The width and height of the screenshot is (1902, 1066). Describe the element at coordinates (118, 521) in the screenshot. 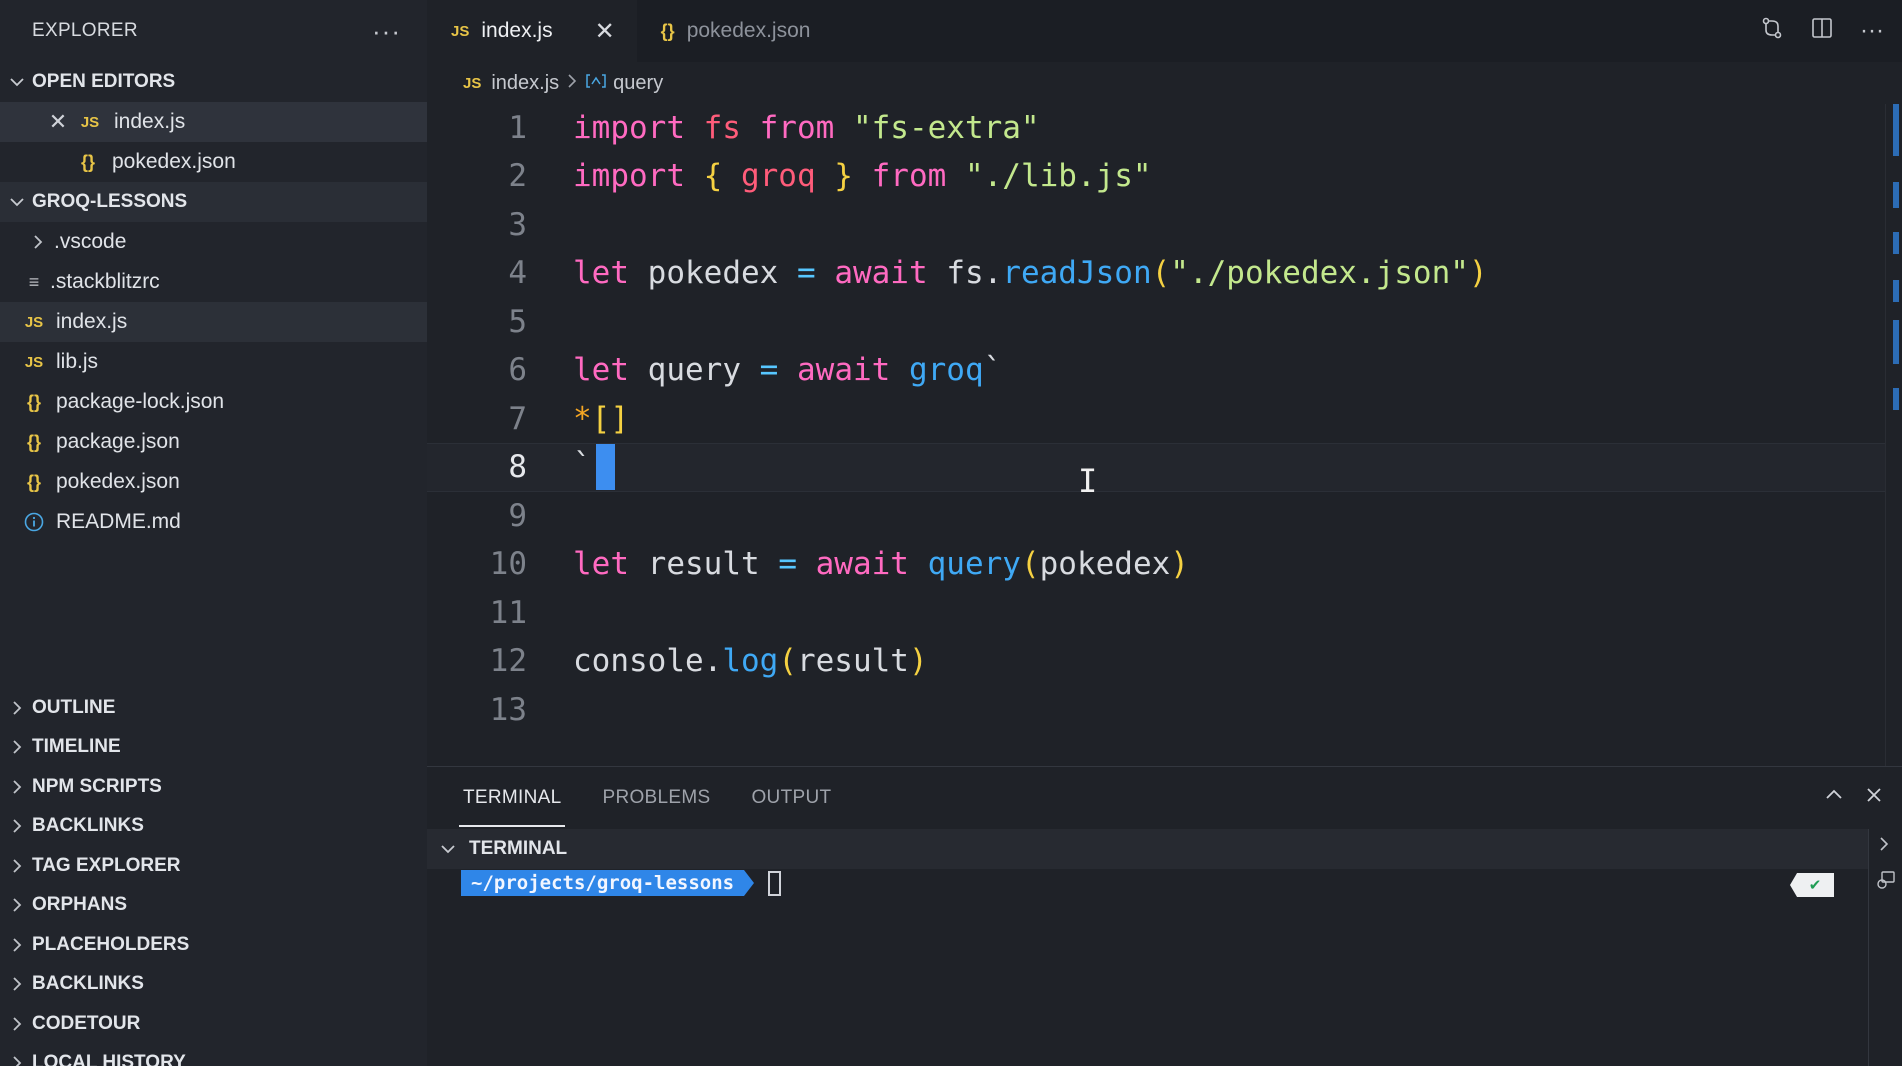

I see `tree-item-label: README.md` at that location.